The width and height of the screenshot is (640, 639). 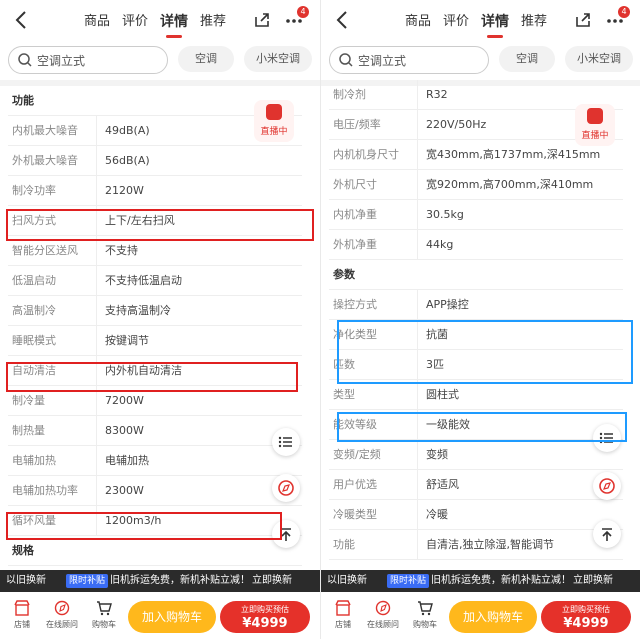 What do you see at coordinates (357, 454) in the screenshot?
I see `spec-key: 变频/定频` at bounding box center [357, 454].